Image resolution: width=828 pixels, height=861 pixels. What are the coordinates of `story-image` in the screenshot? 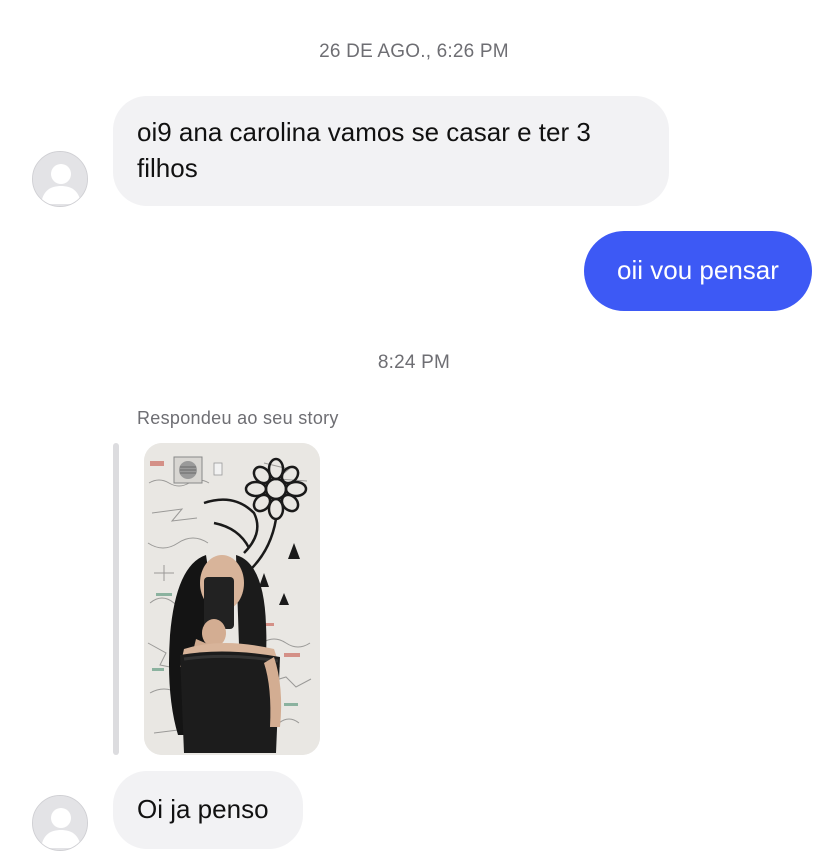 It's located at (232, 599).